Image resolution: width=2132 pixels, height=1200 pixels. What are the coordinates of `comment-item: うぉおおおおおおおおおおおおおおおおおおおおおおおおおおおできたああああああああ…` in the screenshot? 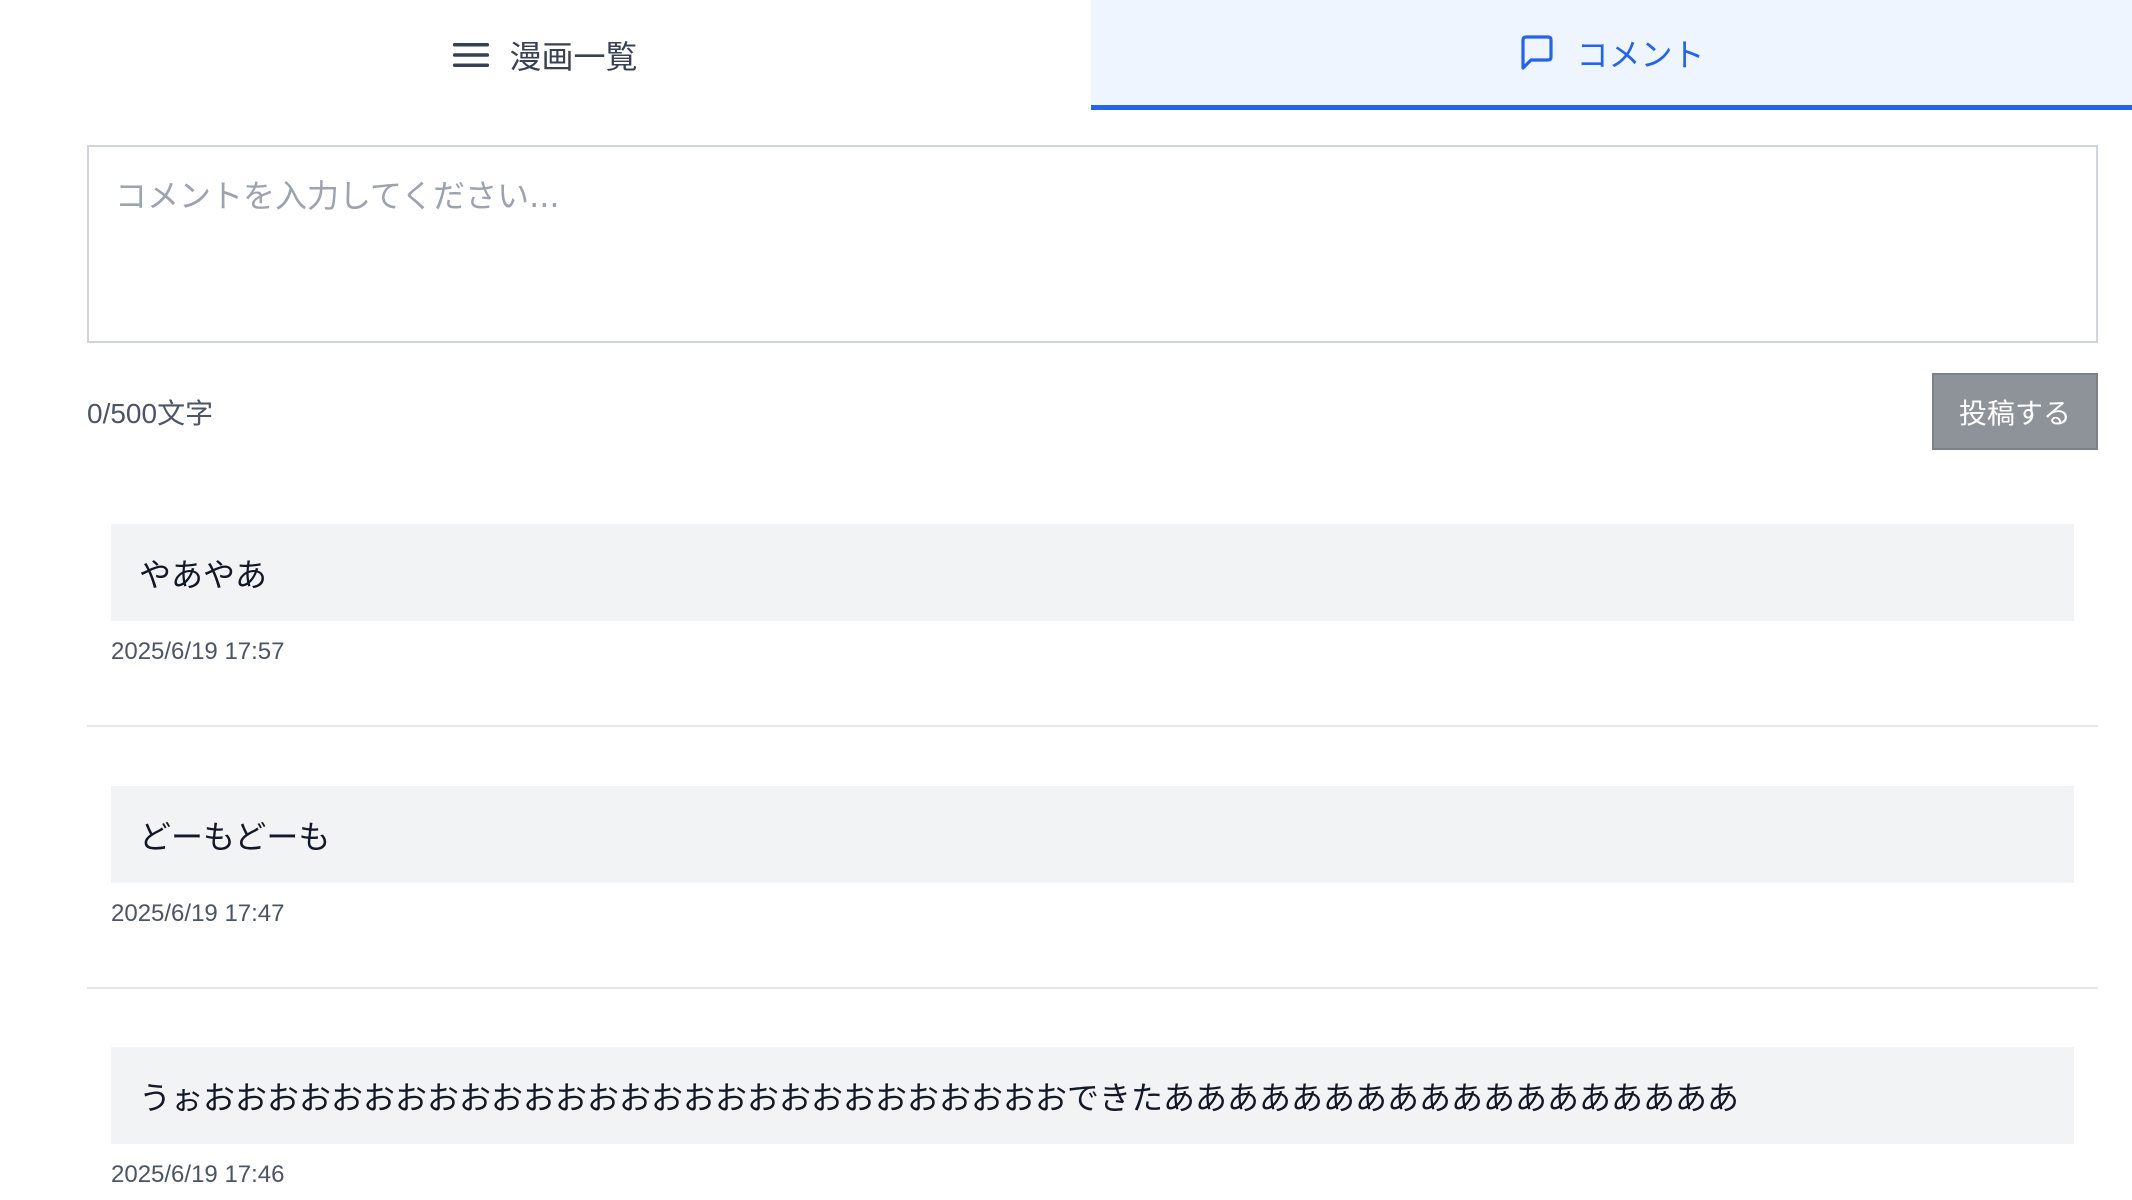 It's located at (1092, 1122).